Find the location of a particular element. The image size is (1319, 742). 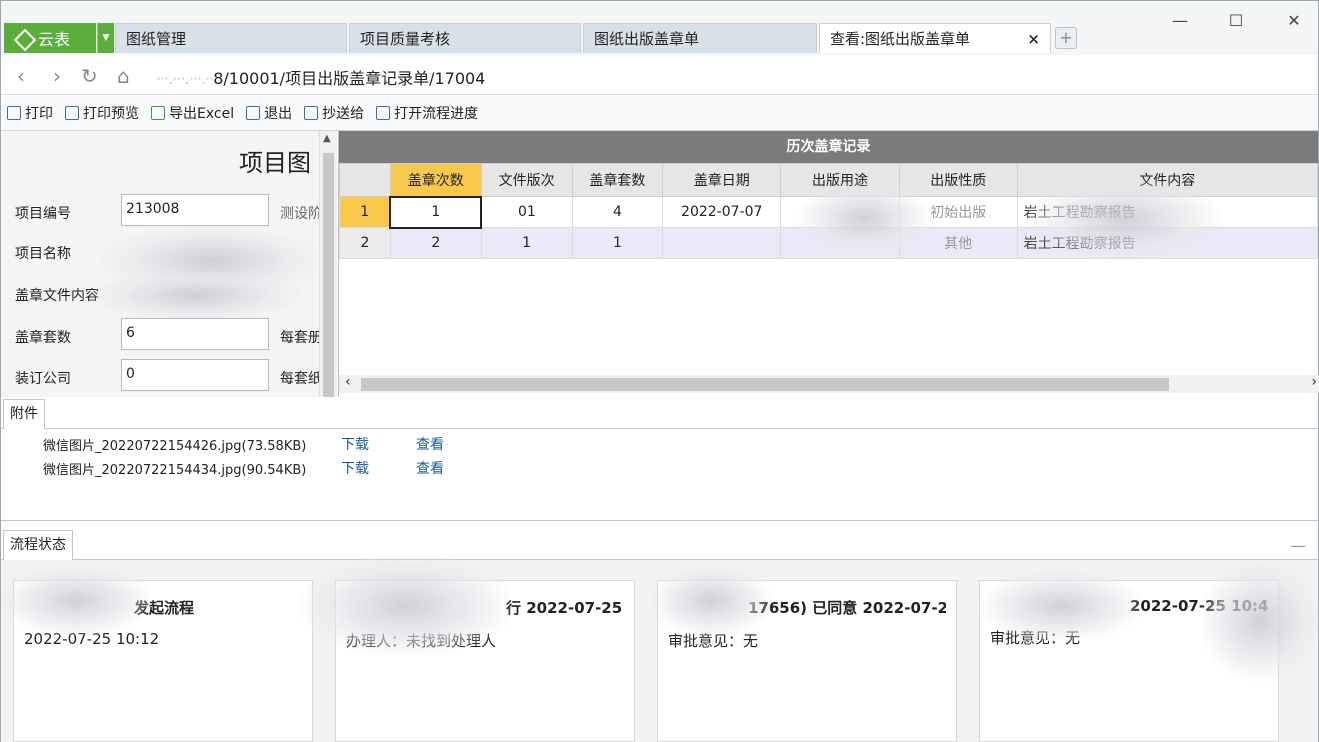

table-cell is located at coordinates (722, 243).